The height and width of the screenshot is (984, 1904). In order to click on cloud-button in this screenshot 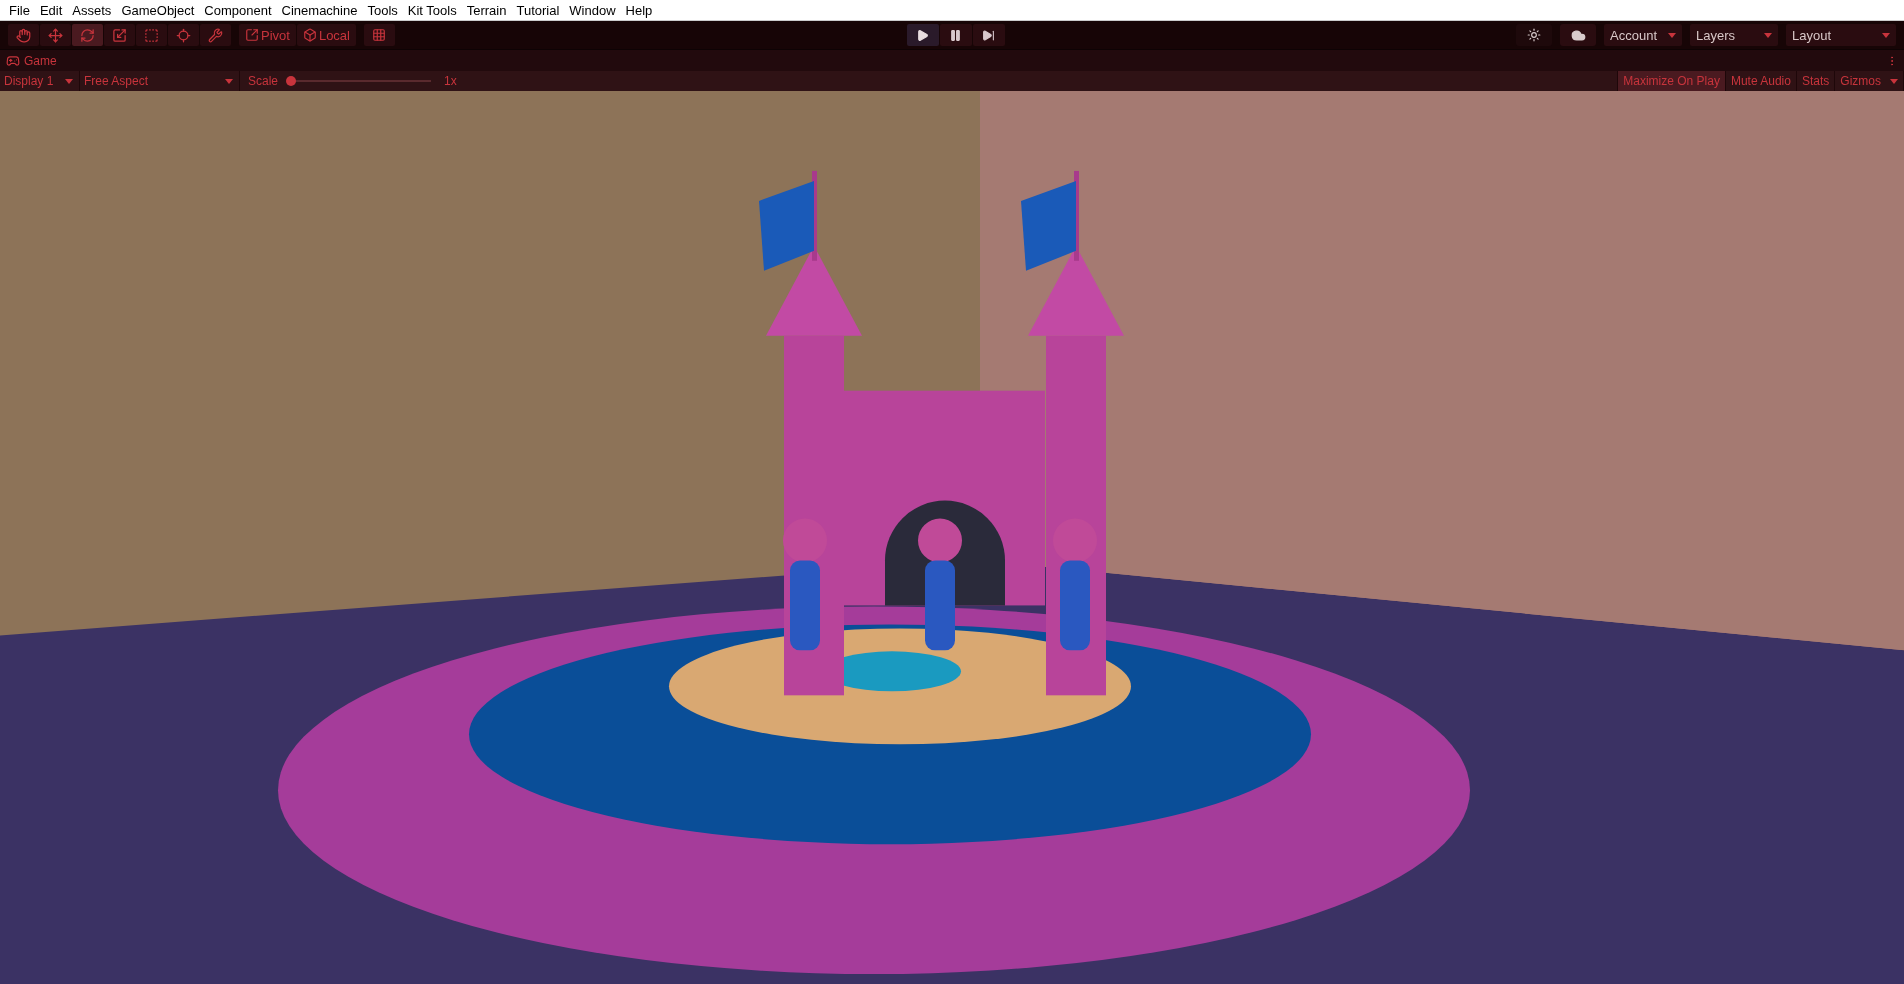, I will do `click(1578, 35)`.